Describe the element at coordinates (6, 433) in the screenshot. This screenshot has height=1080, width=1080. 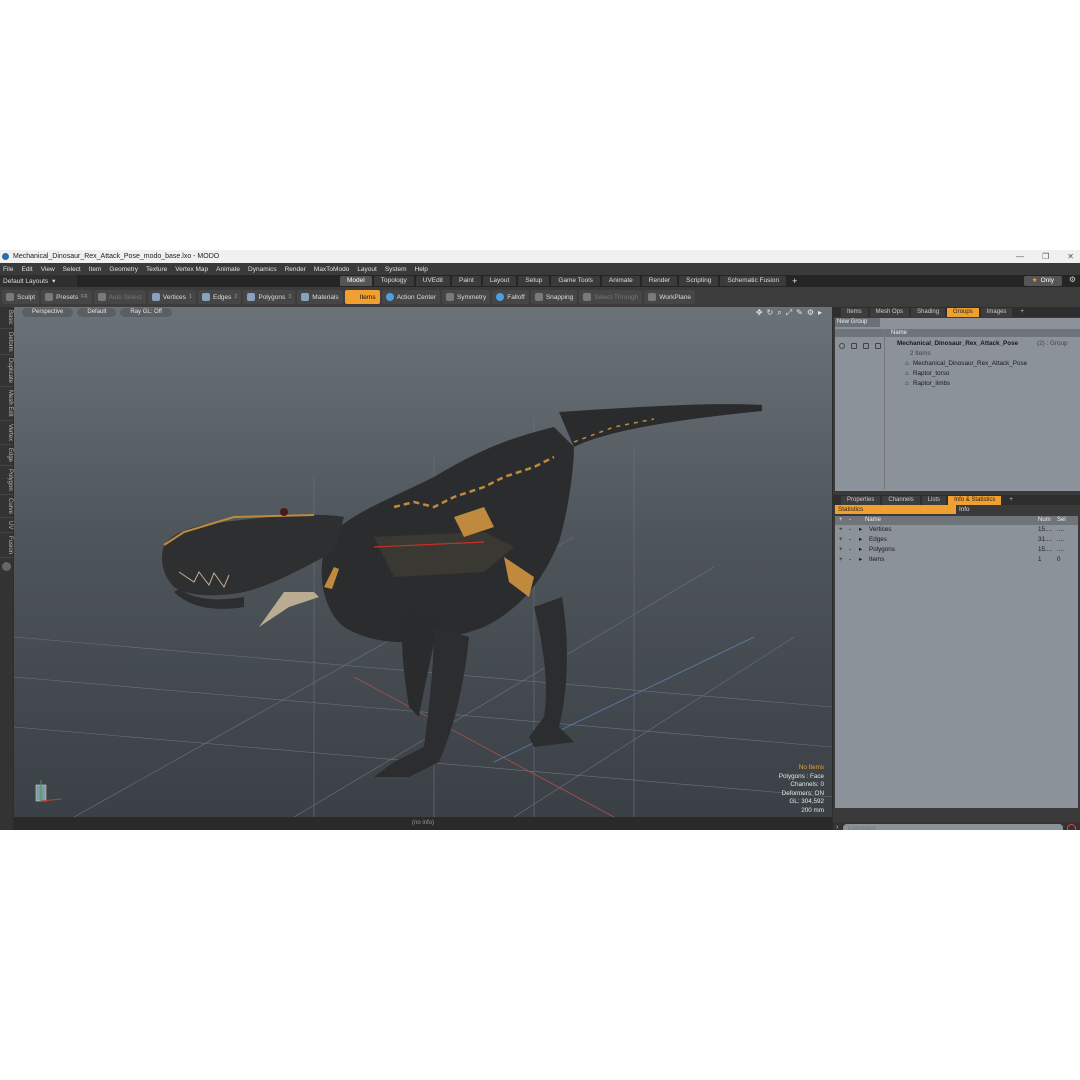
I see `vtab-vertex: Vertex` at that location.